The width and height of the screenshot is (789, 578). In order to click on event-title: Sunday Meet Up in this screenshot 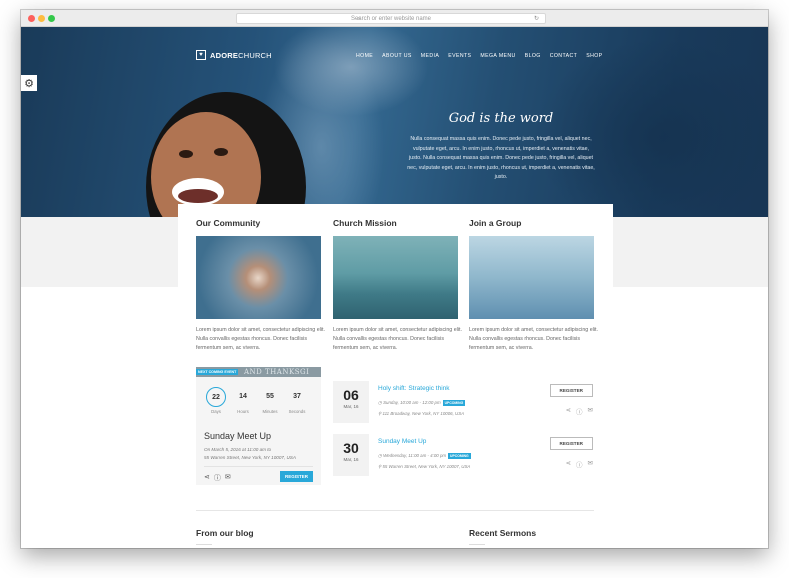, I will do `click(402, 441)`.